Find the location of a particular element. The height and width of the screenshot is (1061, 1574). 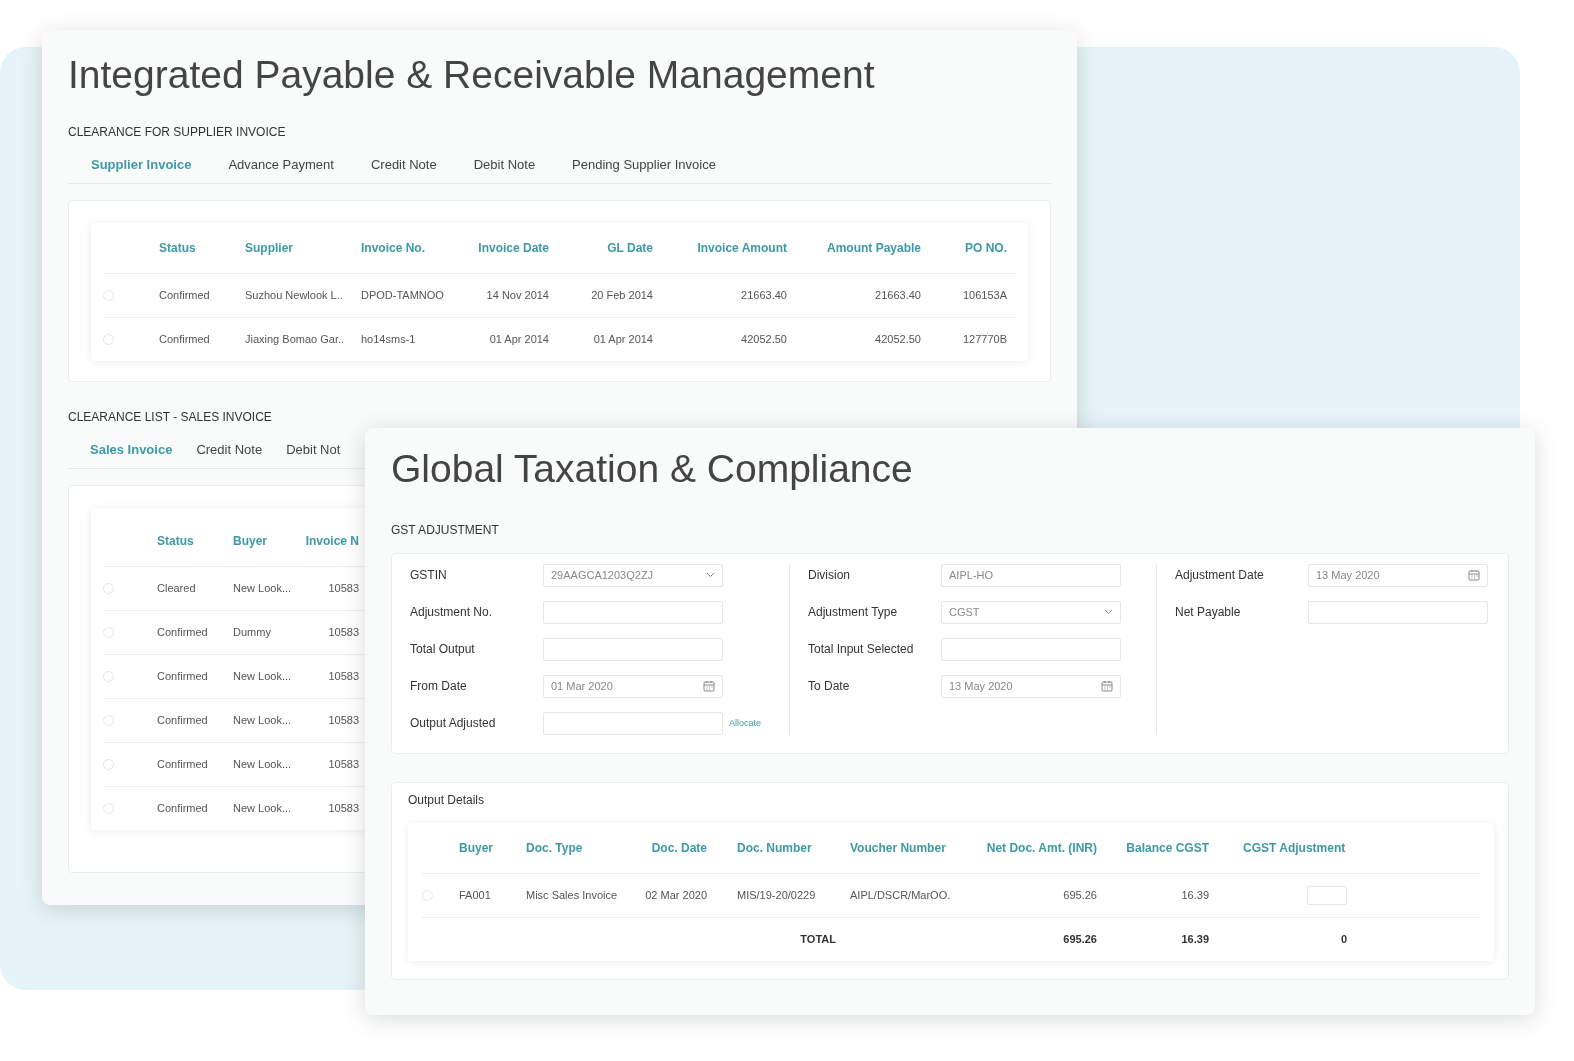

table-cell-text: MIS/19-20/0229 is located at coordinates (776, 895).